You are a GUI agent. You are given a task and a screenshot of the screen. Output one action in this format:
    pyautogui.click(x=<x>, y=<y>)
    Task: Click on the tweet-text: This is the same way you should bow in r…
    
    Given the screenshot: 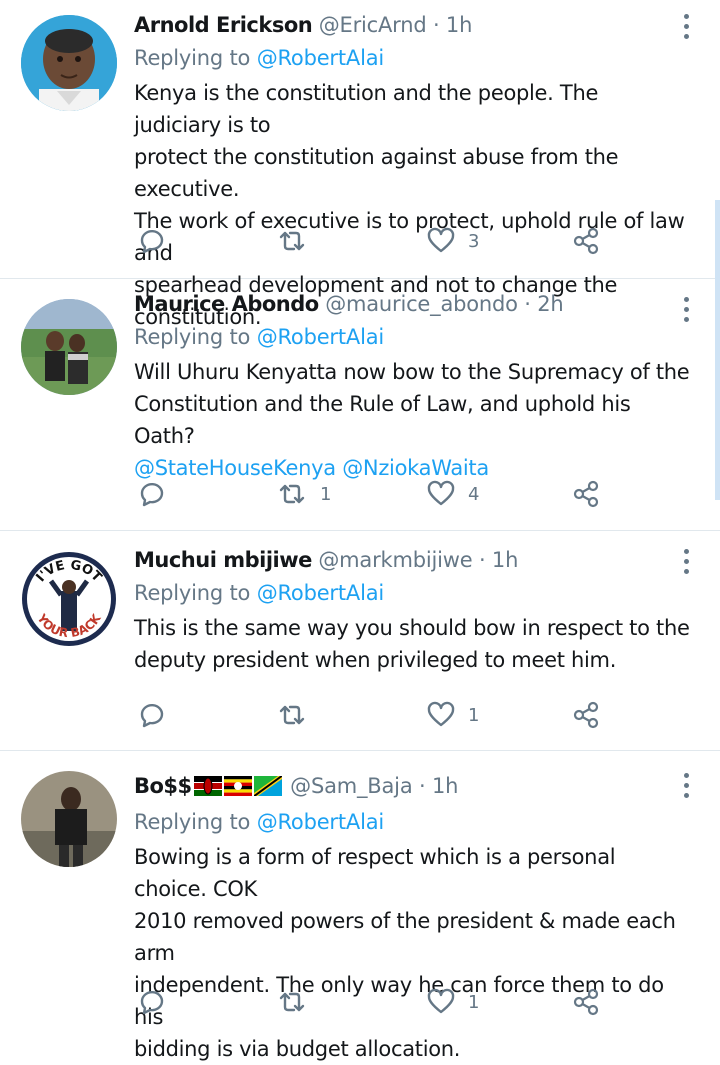 What is the action you would take?
    pyautogui.click(x=412, y=644)
    